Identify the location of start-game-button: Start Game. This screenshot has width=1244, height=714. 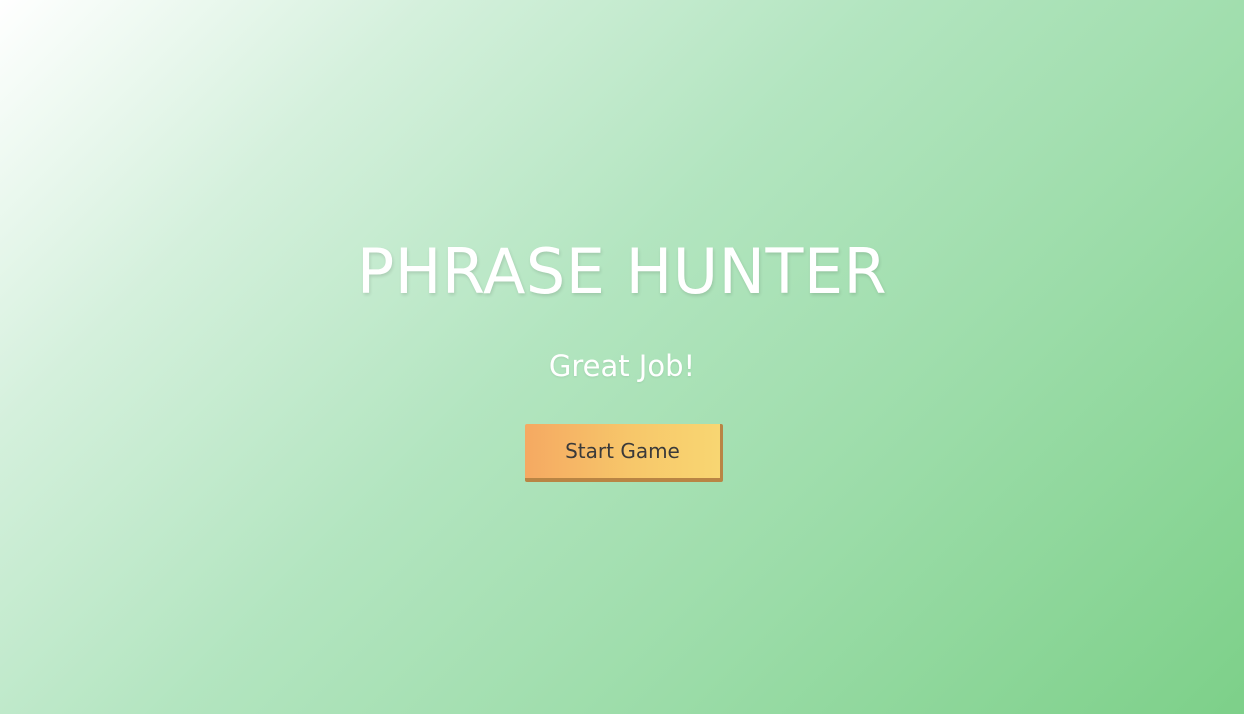
(624, 453).